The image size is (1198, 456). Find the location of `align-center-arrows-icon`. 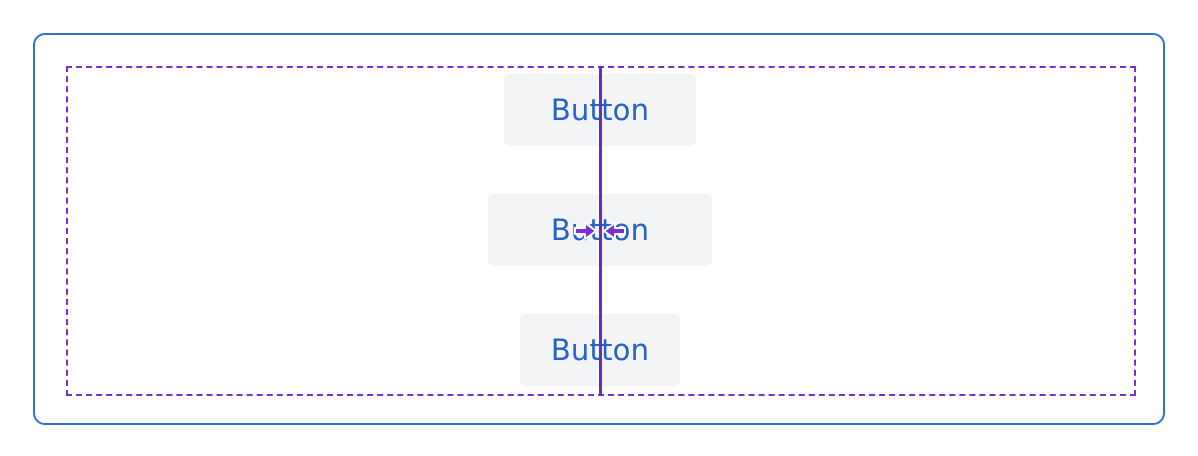

align-center-arrows-icon is located at coordinates (600, 231).